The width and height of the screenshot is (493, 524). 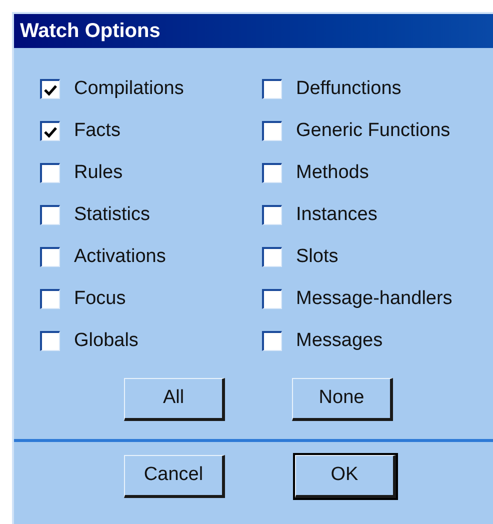 What do you see at coordinates (345, 476) in the screenshot?
I see `dialog-button: OK` at bounding box center [345, 476].